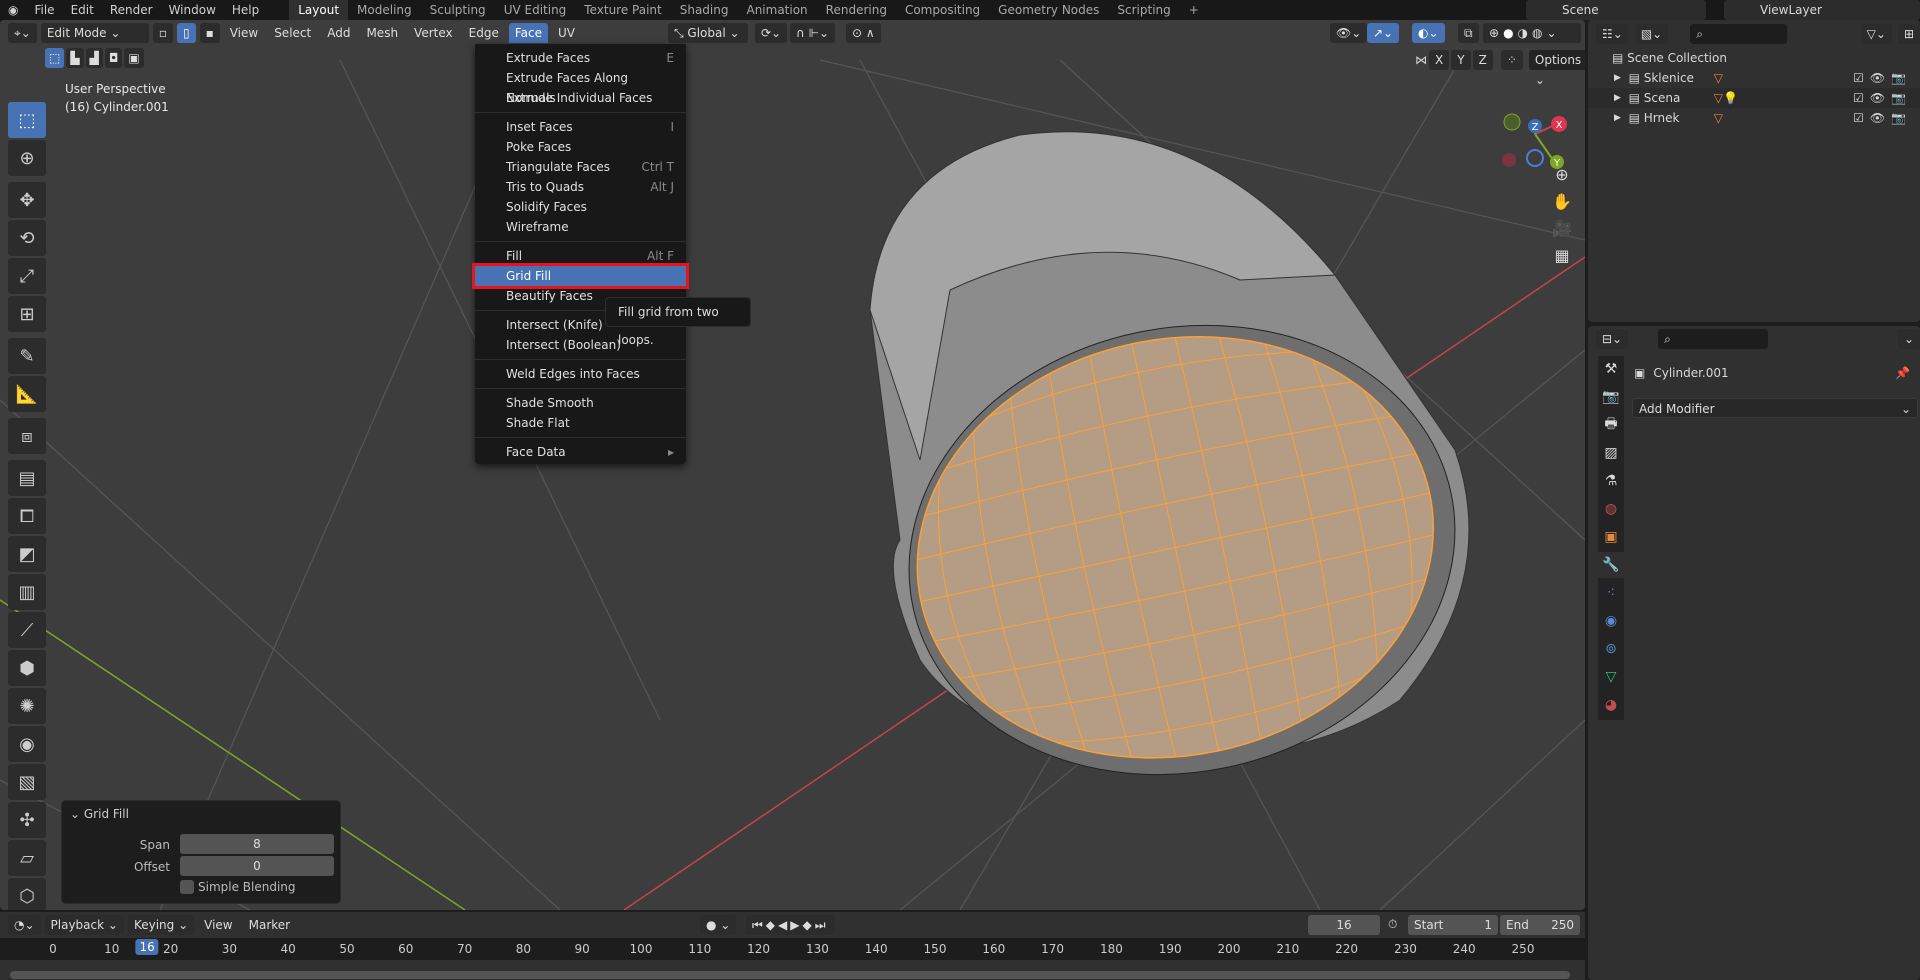 The height and width of the screenshot is (980, 1920). What do you see at coordinates (27, 706) in the screenshot?
I see `spin-tool: ✺` at bounding box center [27, 706].